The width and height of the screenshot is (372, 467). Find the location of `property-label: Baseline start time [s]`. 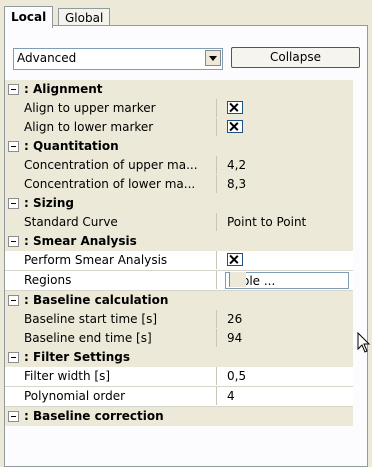

property-label: Baseline start time [s] is located at coordinates (119, 319).